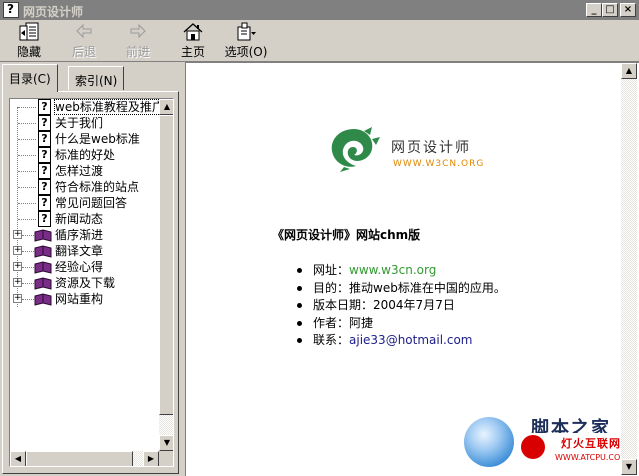 This screenshot has width=639, height=476. What do you see at coordinates (400, 324) in the screenshot?
I see `list-item: 作者：阿捷` at bounding box center [400, 324].